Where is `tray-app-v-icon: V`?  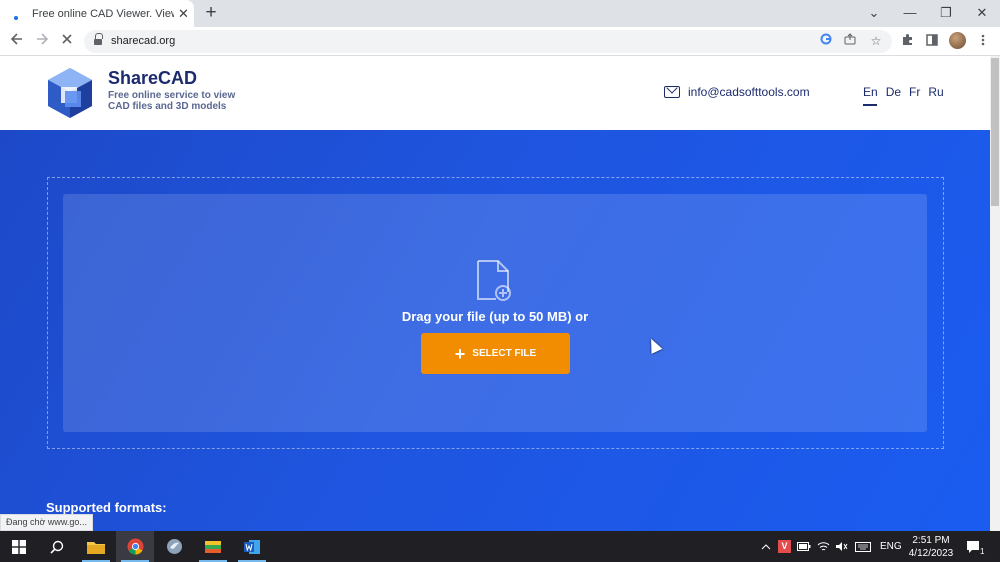 tray-app-v-icon: V is located at coordinates (784, 546).